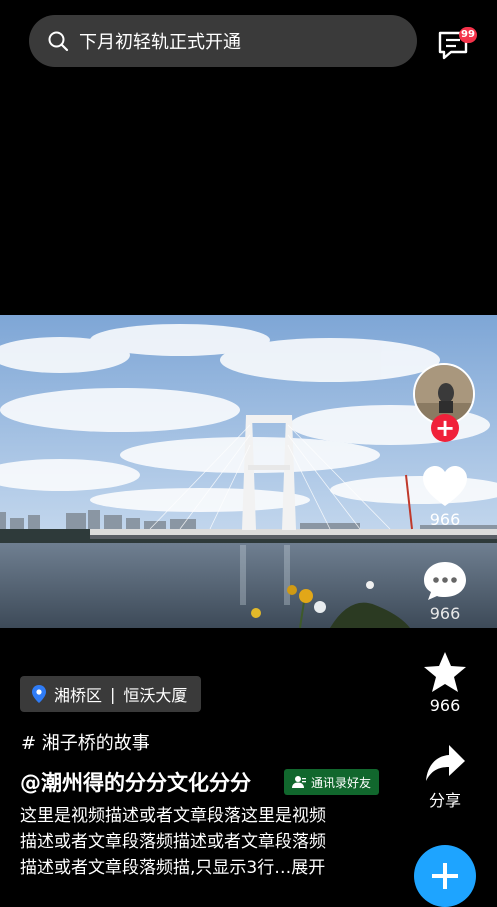 The height and width of the screenshot is (907, 497). What do you see at coordinates (299, 782) in the screenshot?
I see `contact-icon` at bounding box center [299, 782].